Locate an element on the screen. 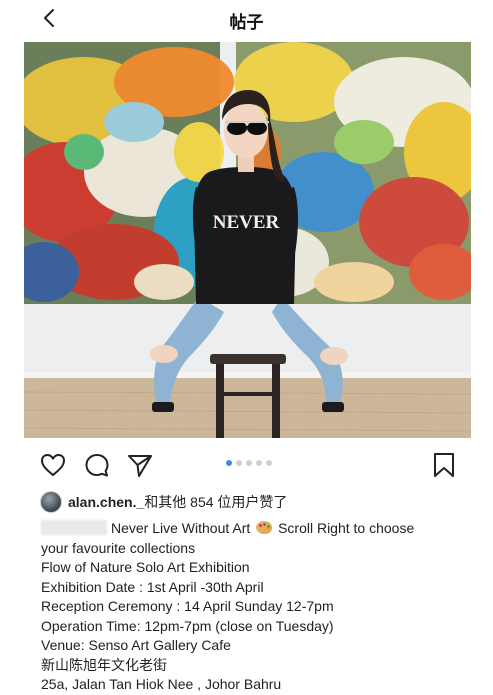  carousel-indicator is located at coordinates (249, 465).